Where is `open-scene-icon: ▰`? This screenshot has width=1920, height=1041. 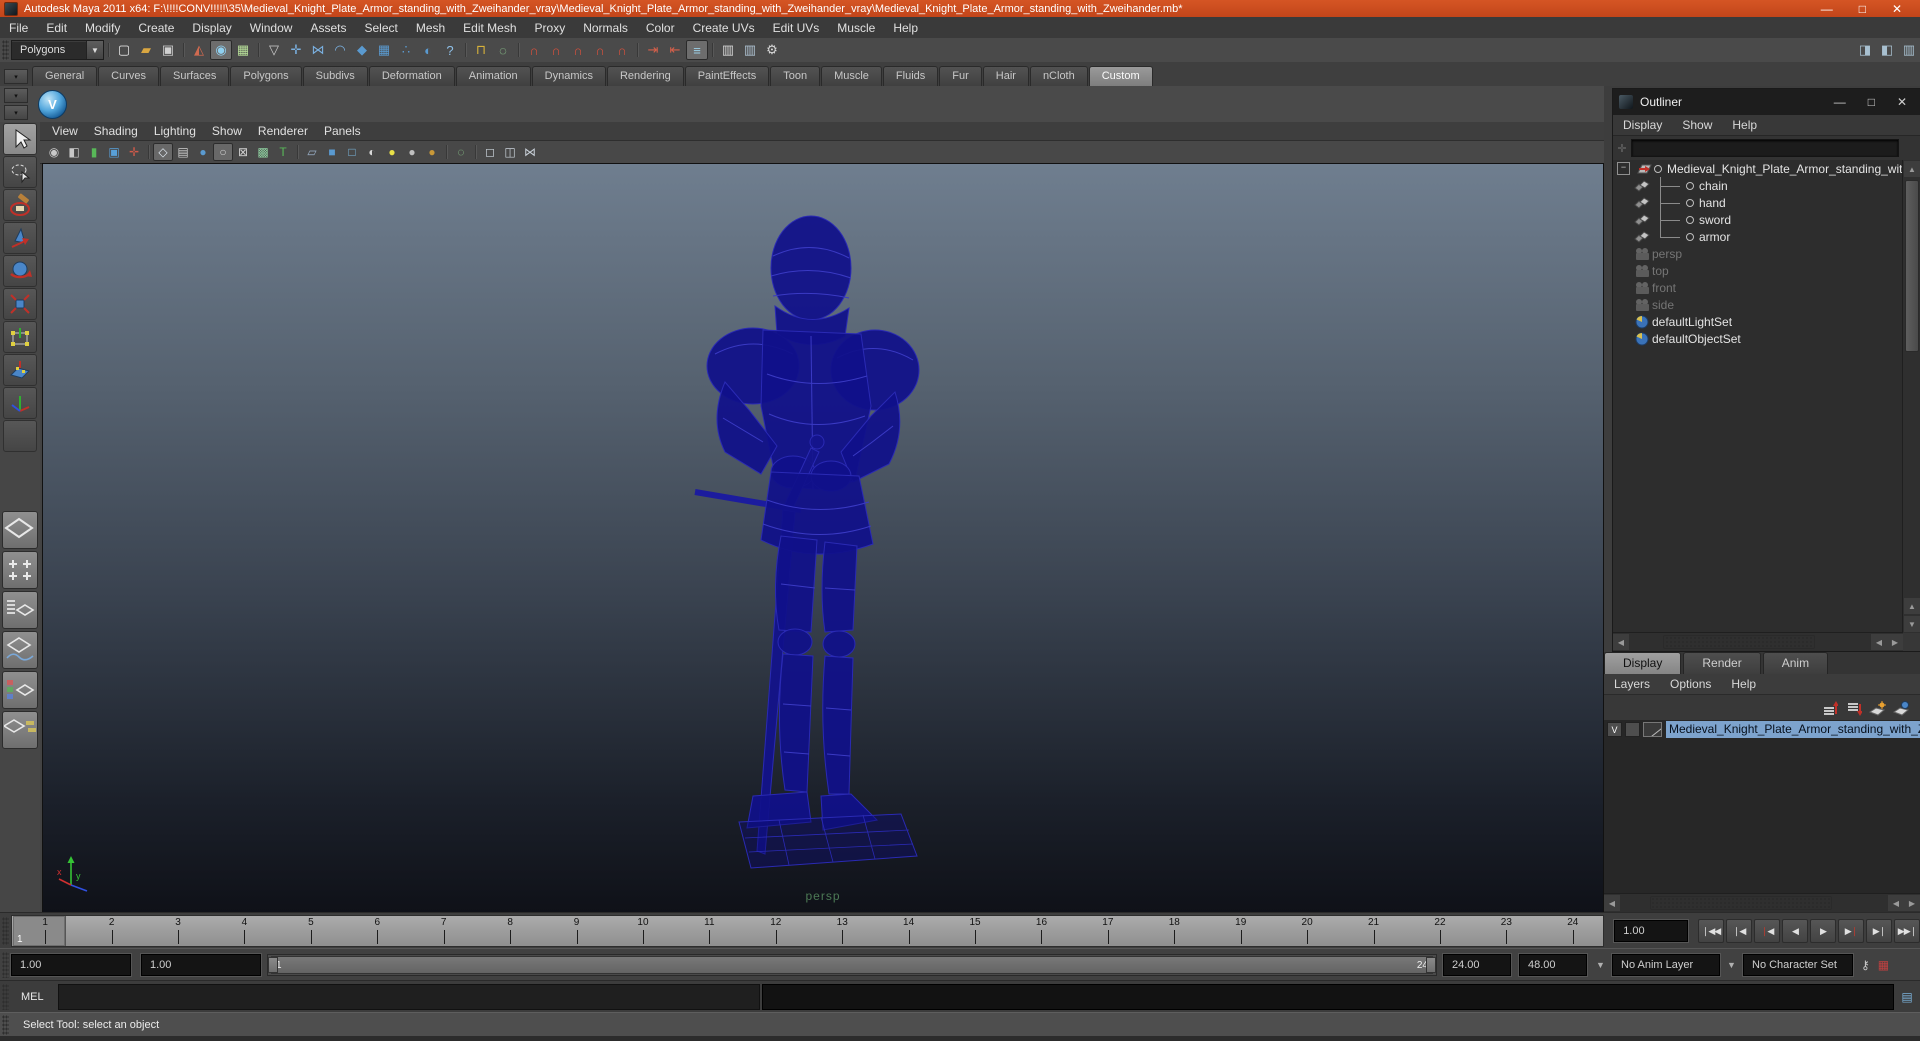 open-scene-icon: ▰ is located at coordinates (146, 50).